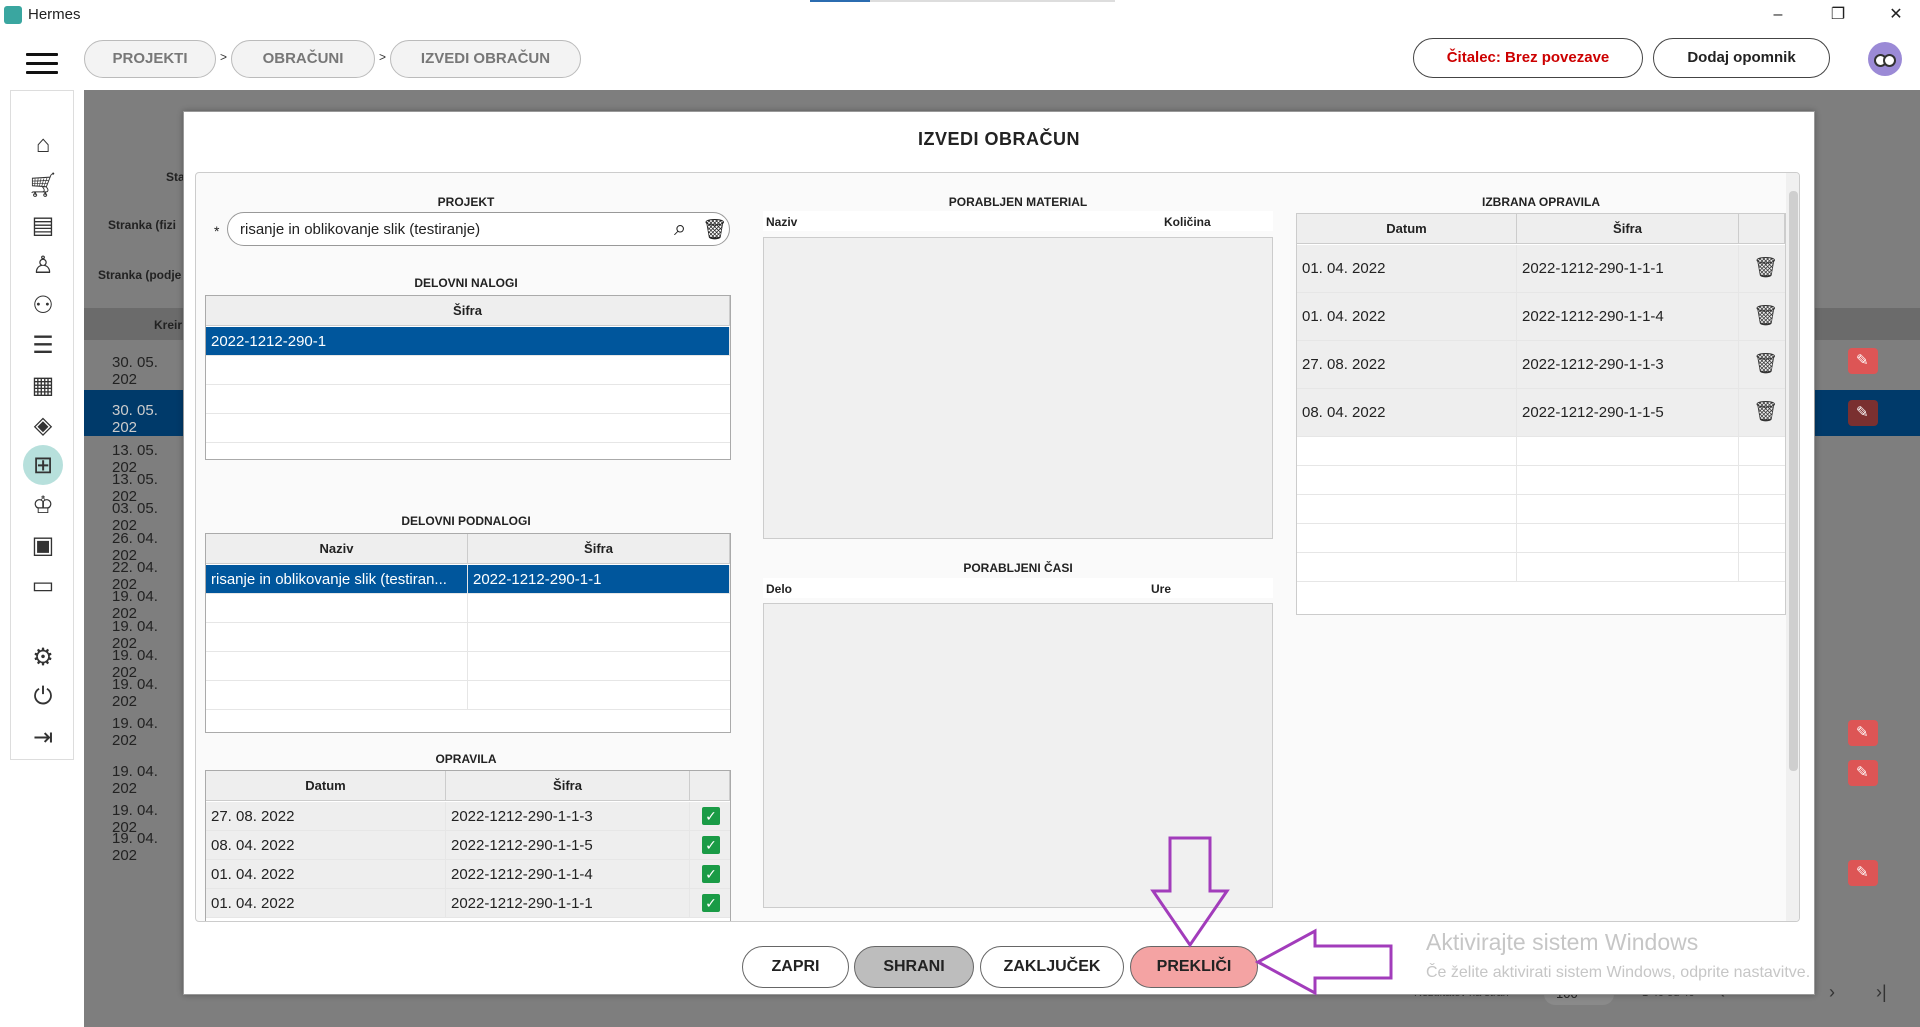 Image resolution: width=1920 pixels, height=1027 pixels. I want to click on cart-icon: 🛒︎, so click(43, 185).